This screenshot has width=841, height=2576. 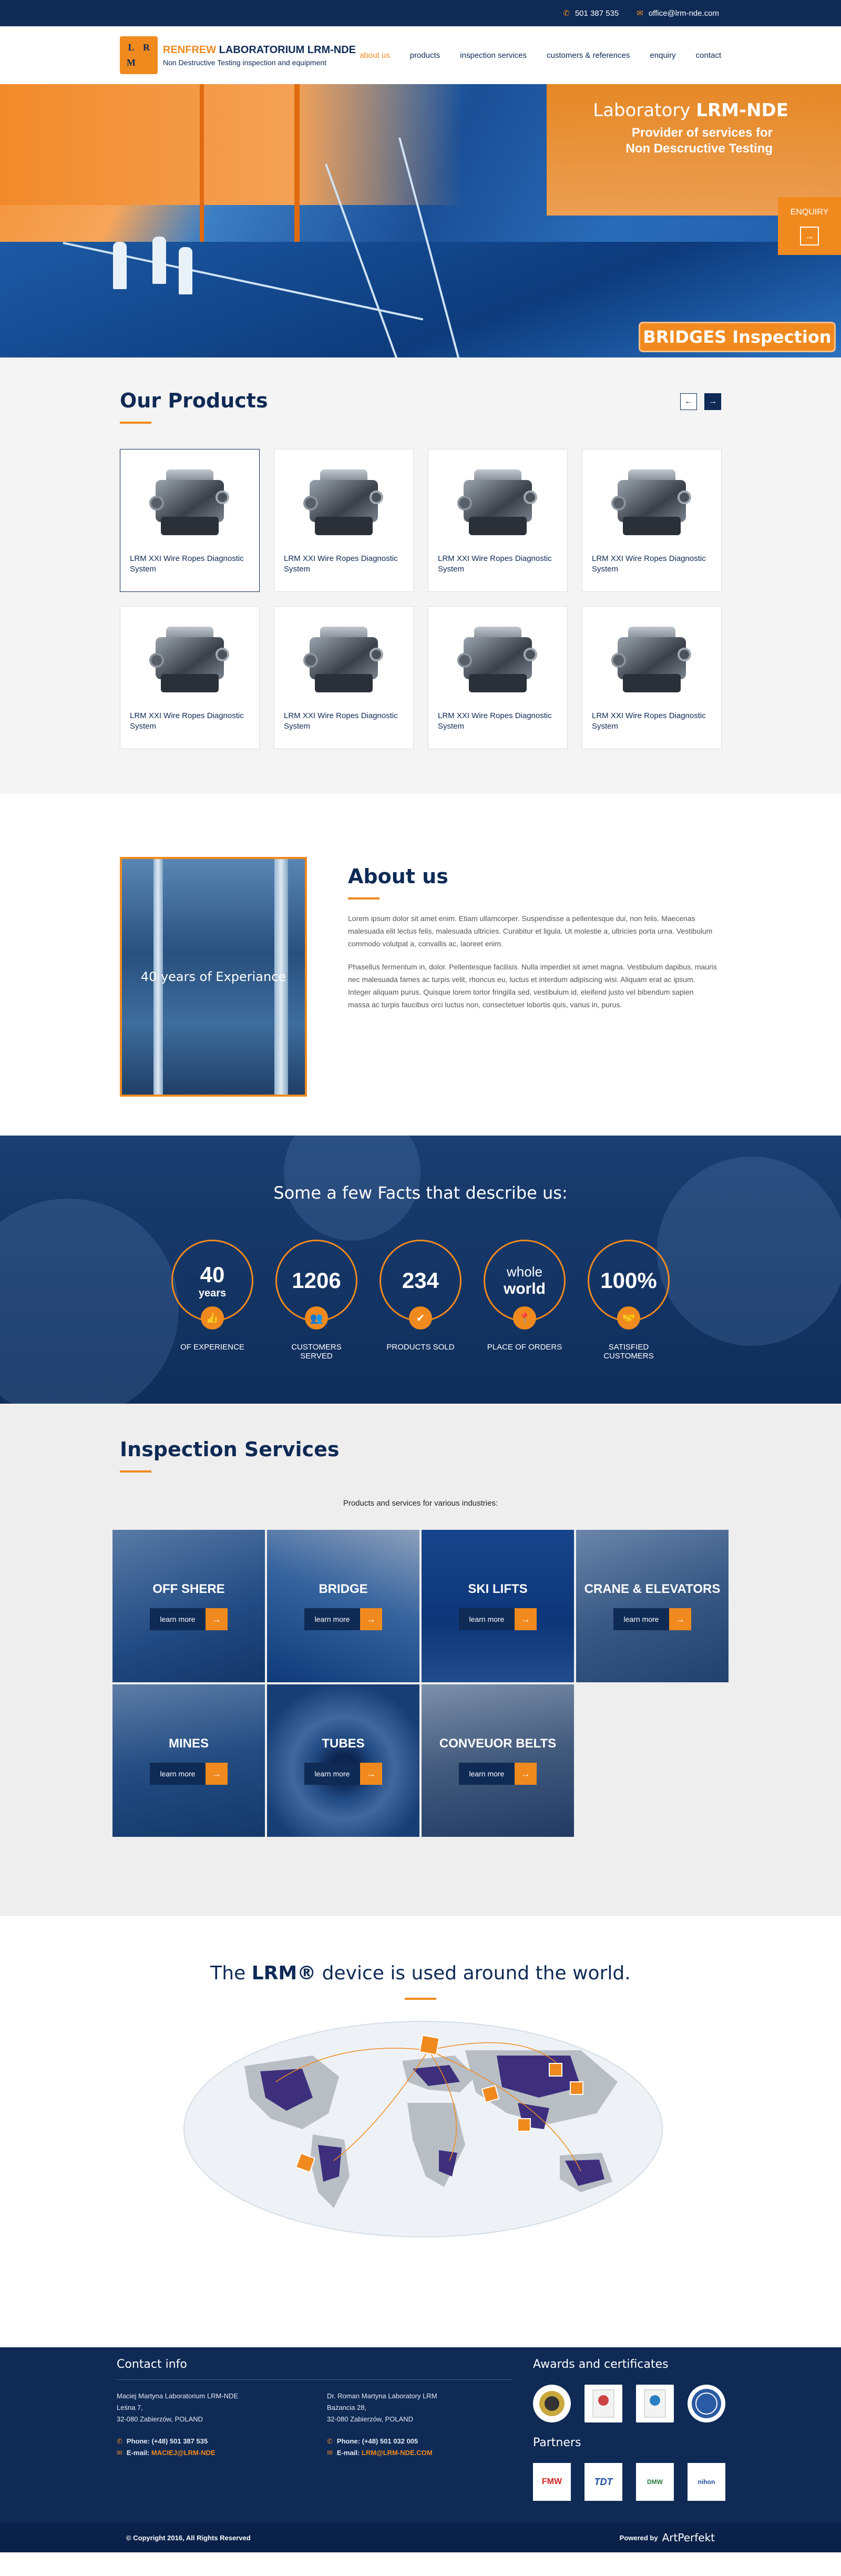 What do you see at coordinates (662, 55) in the screenshot?
I see `nav-enquiry: enquiry` at bounding box center [662, 55].